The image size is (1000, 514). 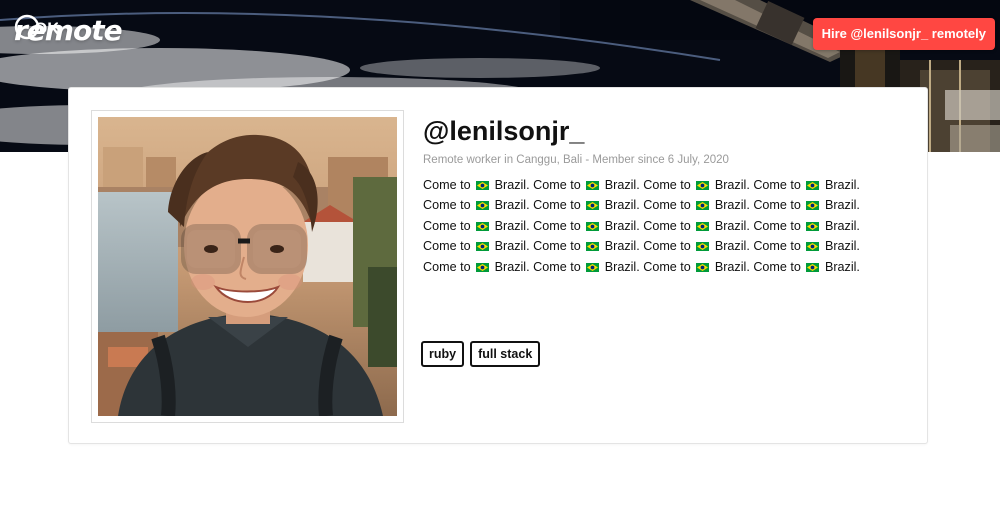 I want to click on logo-ok-icon: OK, so click(x=36, y=27).